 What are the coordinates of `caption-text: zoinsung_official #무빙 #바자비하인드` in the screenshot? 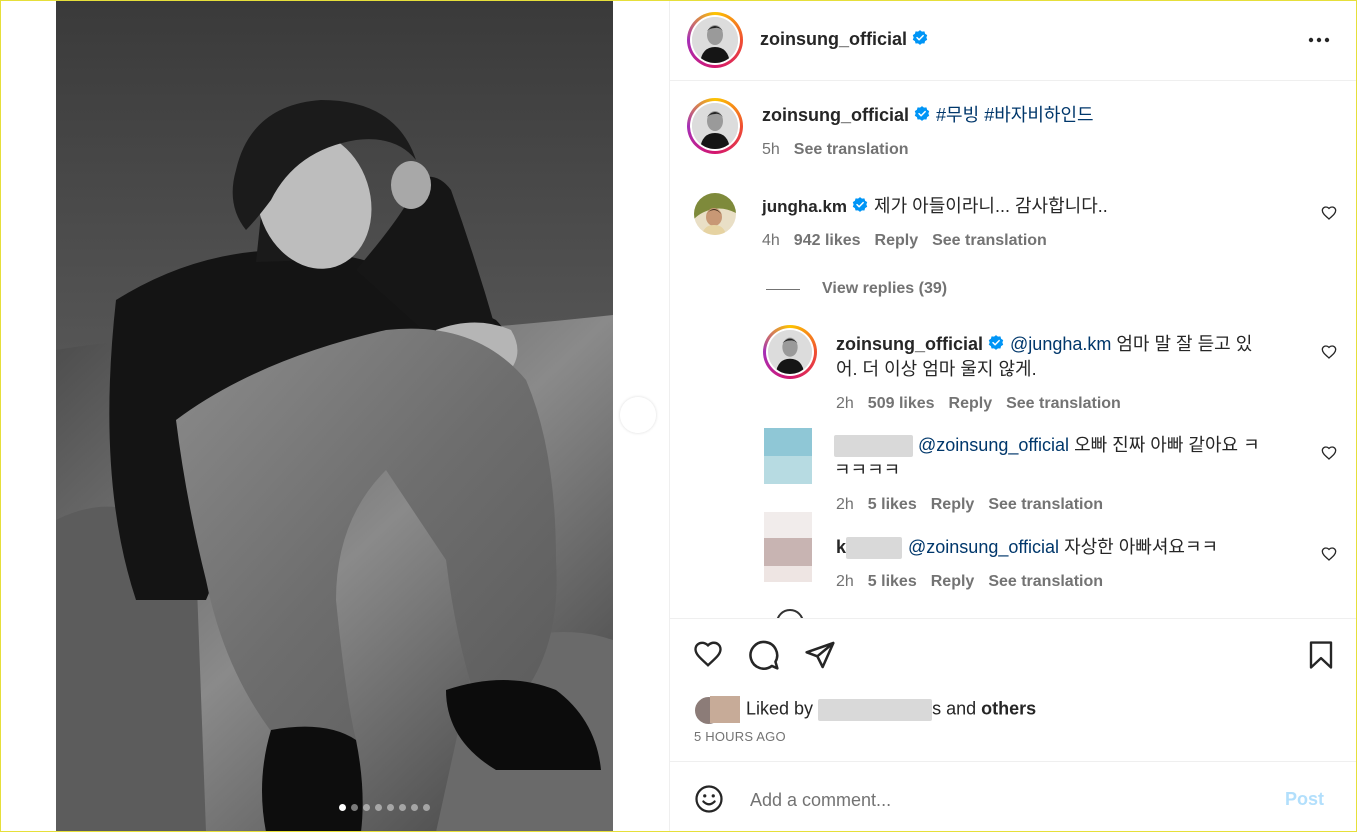 It's located at (928, 115).